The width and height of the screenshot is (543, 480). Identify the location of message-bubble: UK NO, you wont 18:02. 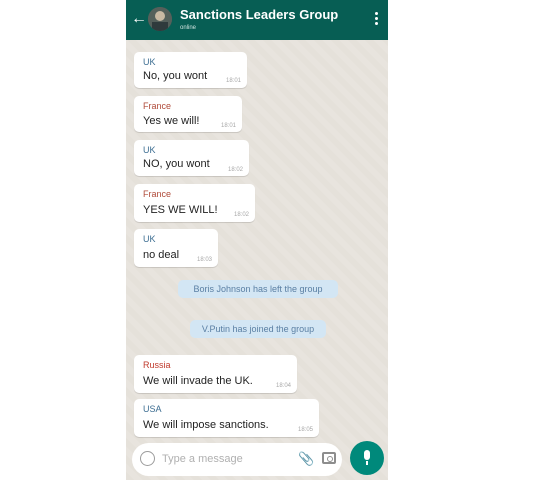
(191, 158).